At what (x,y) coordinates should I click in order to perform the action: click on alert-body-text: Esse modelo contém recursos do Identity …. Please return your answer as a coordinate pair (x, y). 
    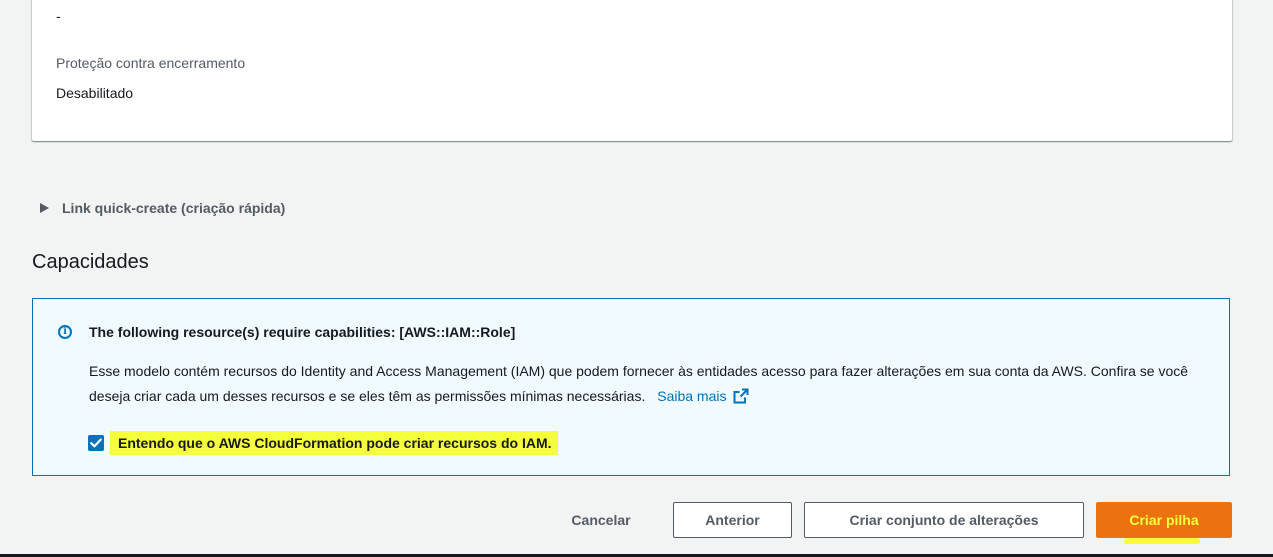
    Looking at the image, I should click on (639, 383).